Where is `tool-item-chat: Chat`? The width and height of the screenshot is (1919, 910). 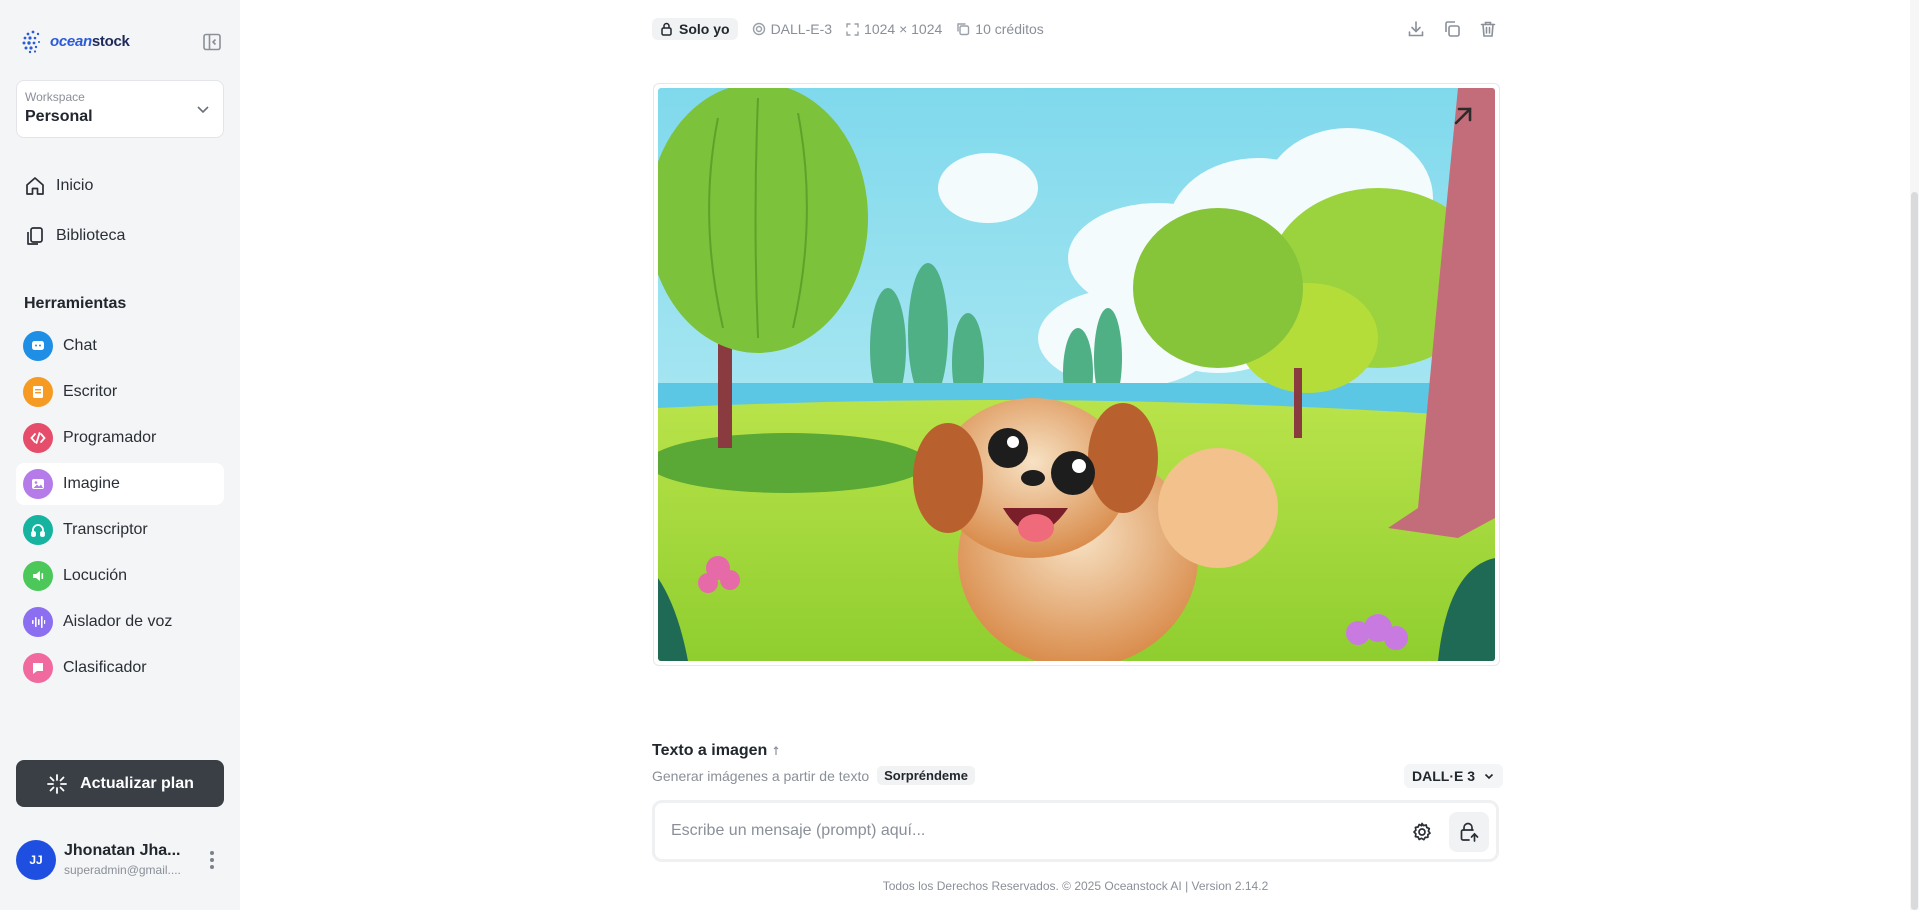 tool-item-chat: Chat is located at coordinates (120, 346).